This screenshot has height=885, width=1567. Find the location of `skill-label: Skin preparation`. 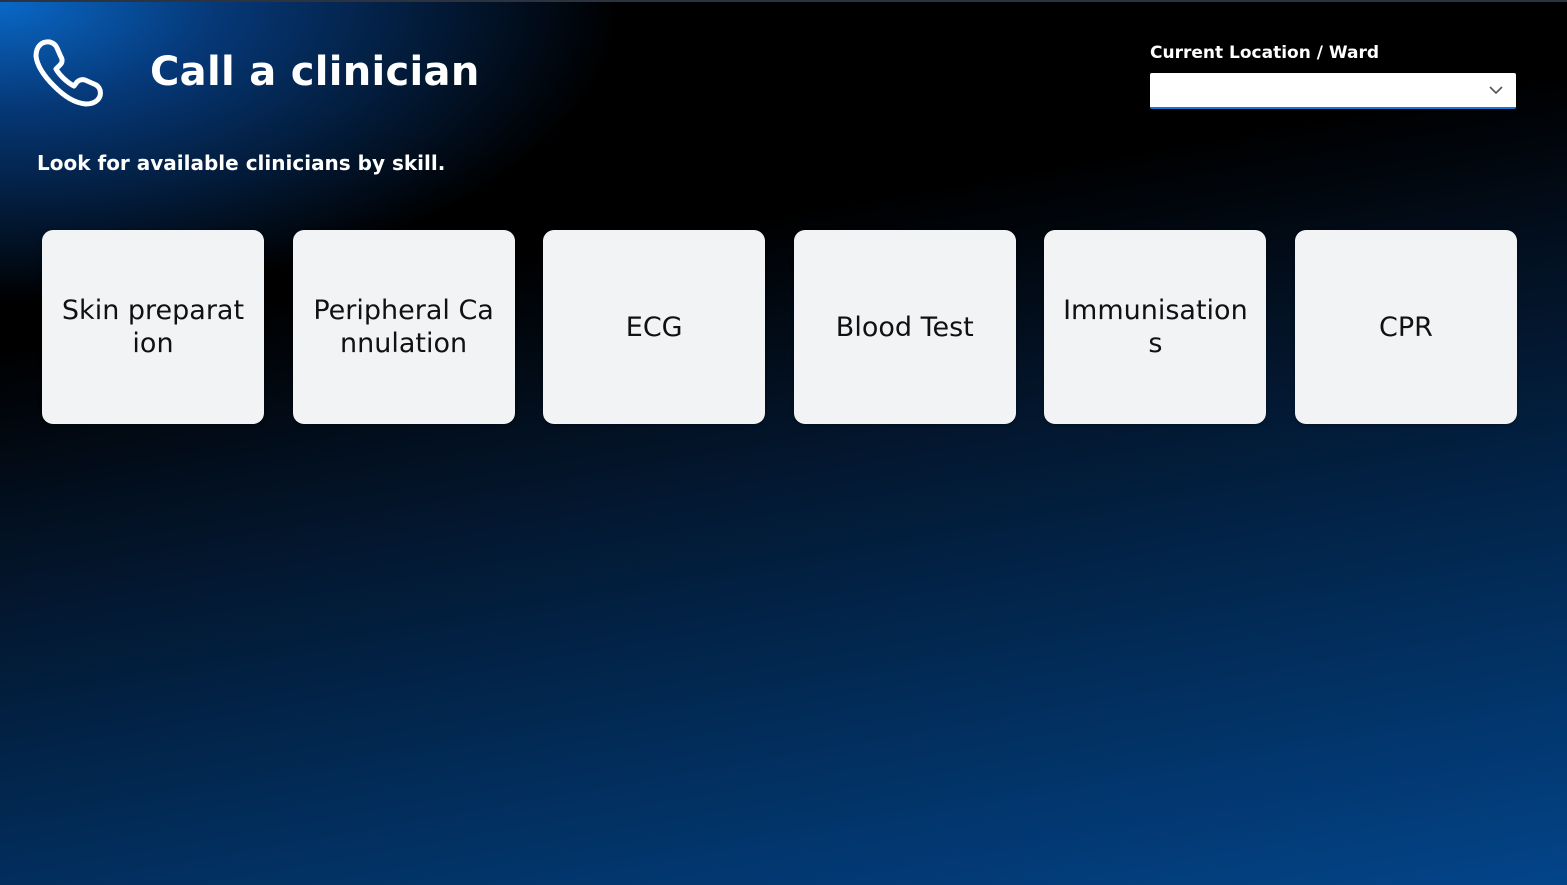

skill-label: Skin preparation is located at coordinates (153, 327).